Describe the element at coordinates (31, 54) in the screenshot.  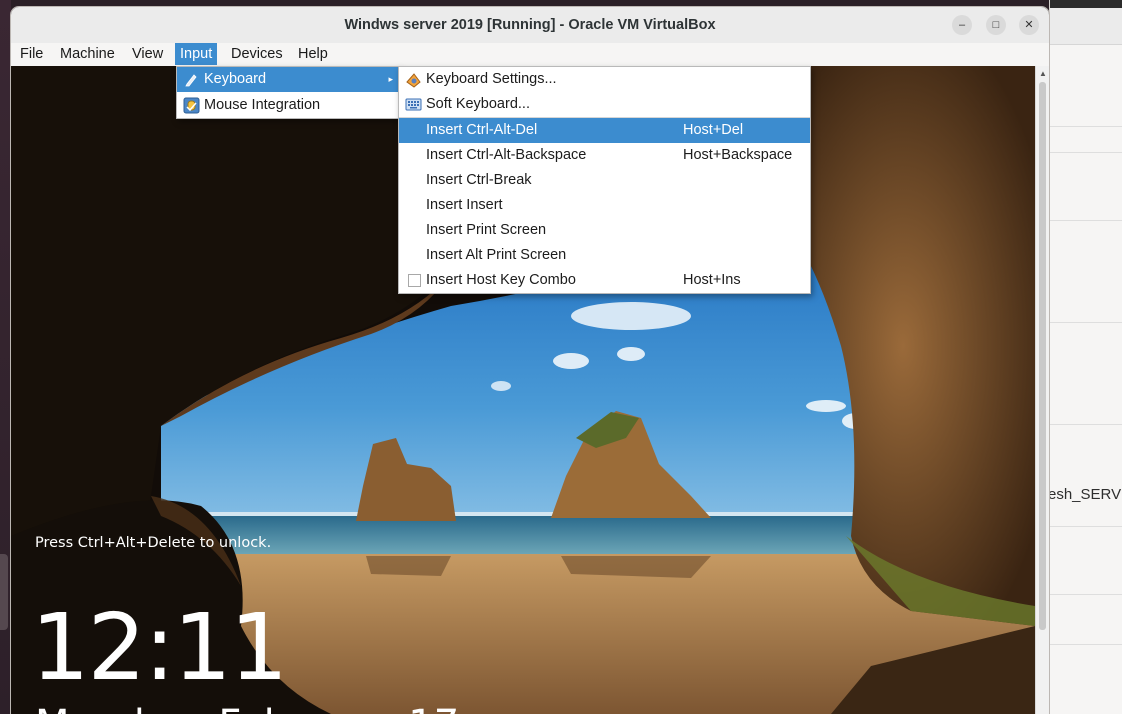
I see `menu-file: File` at that location.